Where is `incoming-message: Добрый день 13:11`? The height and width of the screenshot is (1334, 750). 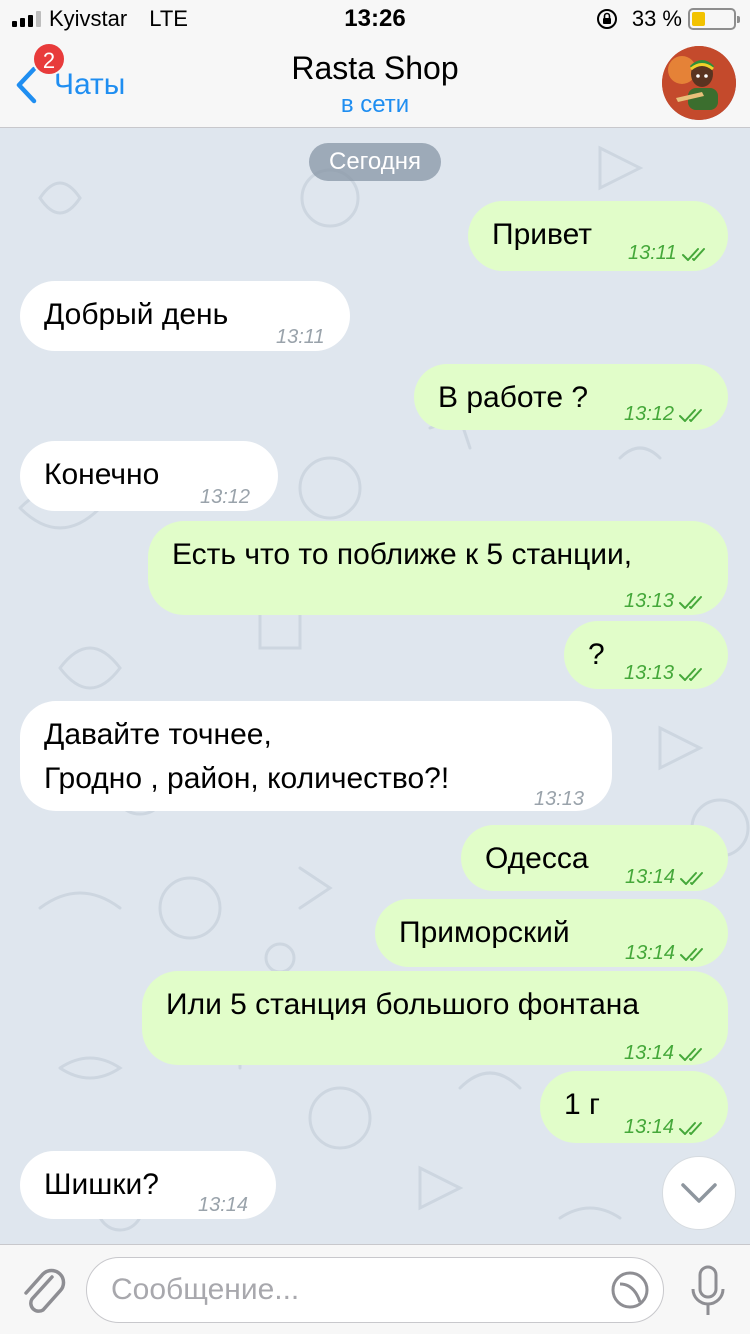
incoming-message: Добрый день 13:11 is located at coordinates (185, 316).